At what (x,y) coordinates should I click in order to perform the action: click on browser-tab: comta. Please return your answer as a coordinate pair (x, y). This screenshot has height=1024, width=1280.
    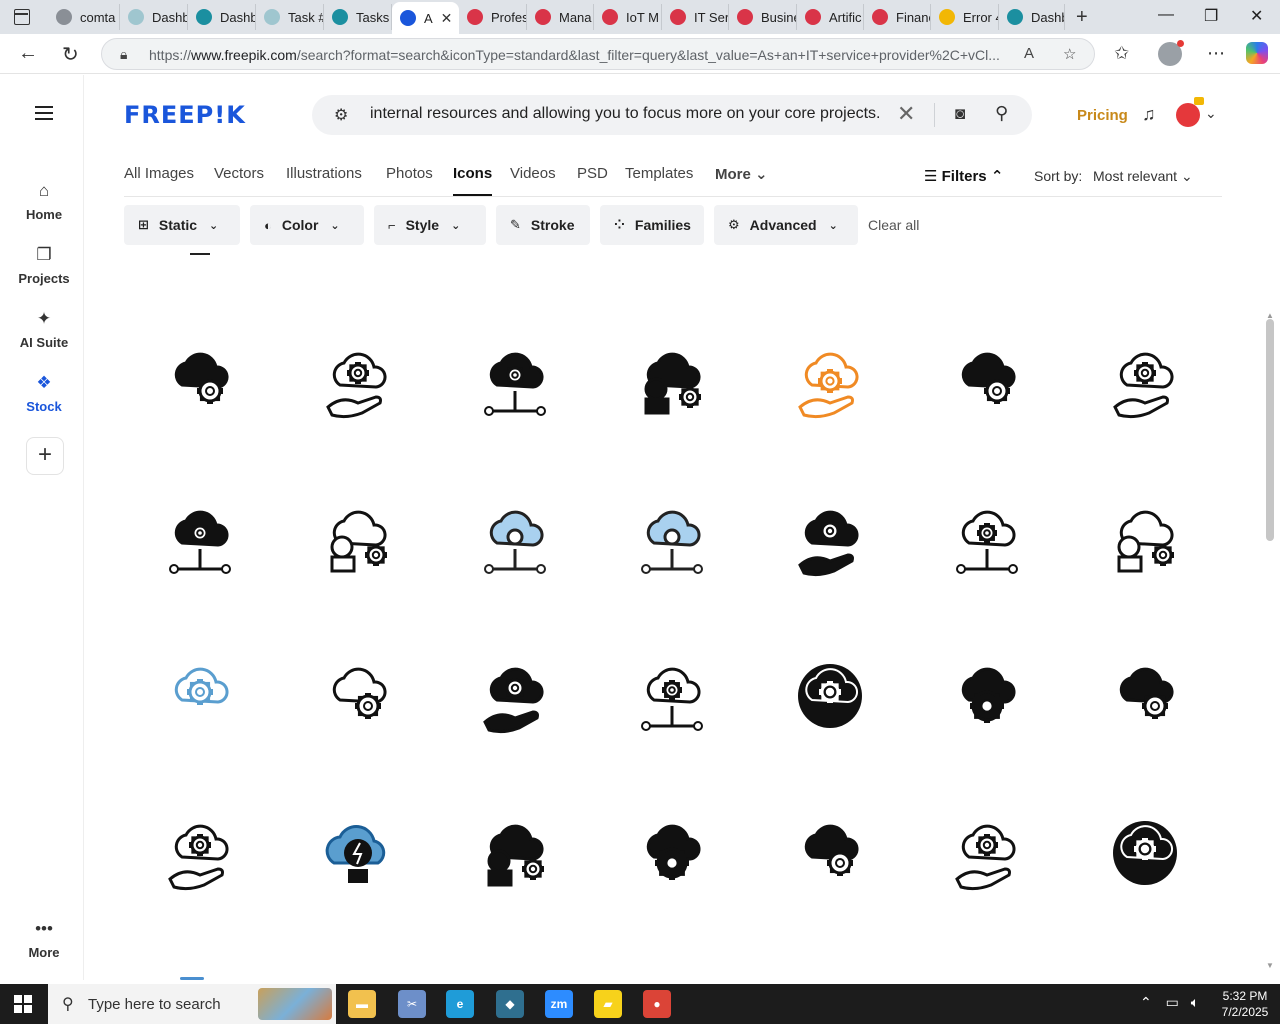
    Looking at the image, I should click on (84, 17).